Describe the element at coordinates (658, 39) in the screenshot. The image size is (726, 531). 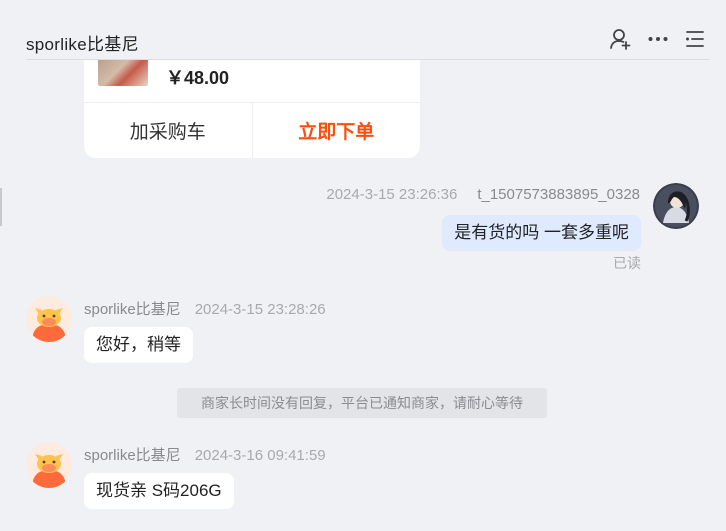
I see `more-icon` at that location.